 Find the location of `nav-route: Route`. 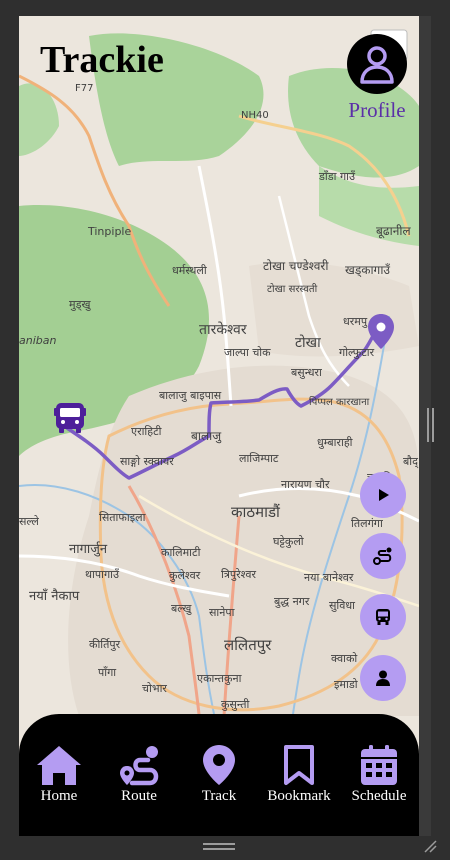

nav-route: Route is located at coordinates (139, 774).